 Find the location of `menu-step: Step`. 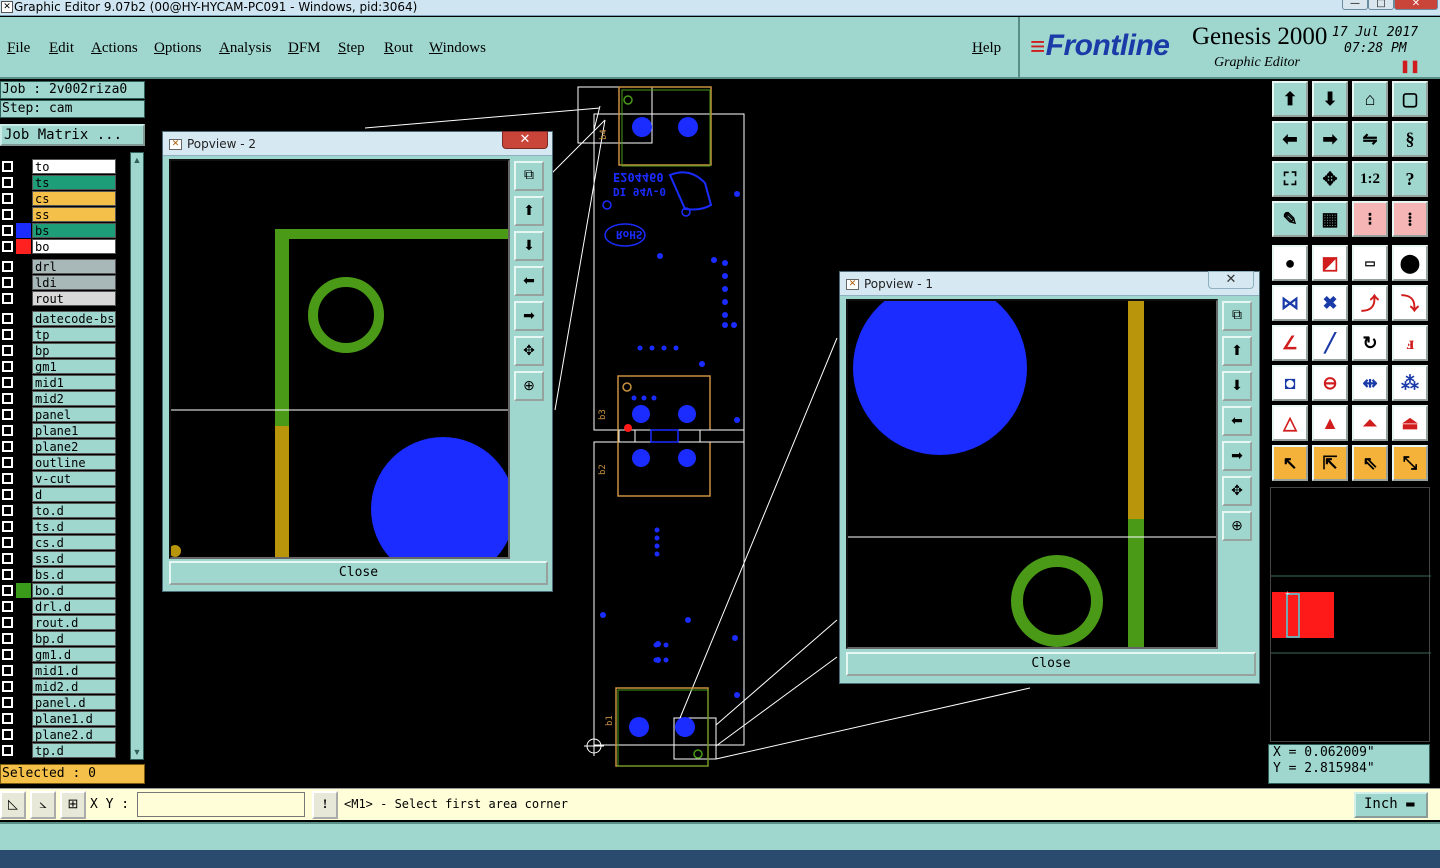

menu-step: Step is located at coordinates (351, 48).